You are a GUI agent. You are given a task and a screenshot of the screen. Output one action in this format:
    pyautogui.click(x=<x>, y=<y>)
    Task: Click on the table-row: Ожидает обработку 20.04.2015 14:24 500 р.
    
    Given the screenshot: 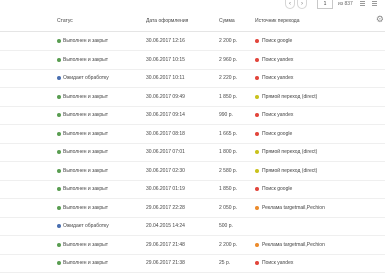 What is the action you would take?
    pyautogui.click(x=192, y=226)
    